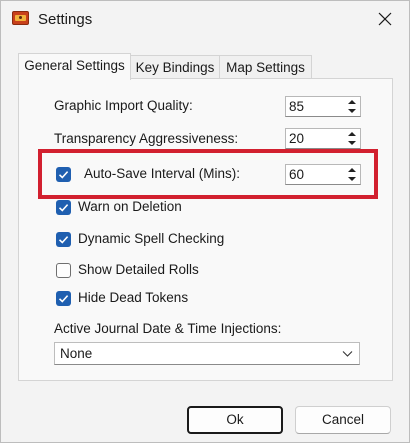 This screenshot has height=443, width=410. What do you see at coordinates (296, 106) in the screenshot?
I see `graphic-import-quality-value: 85` at bounding box center [296, 106].